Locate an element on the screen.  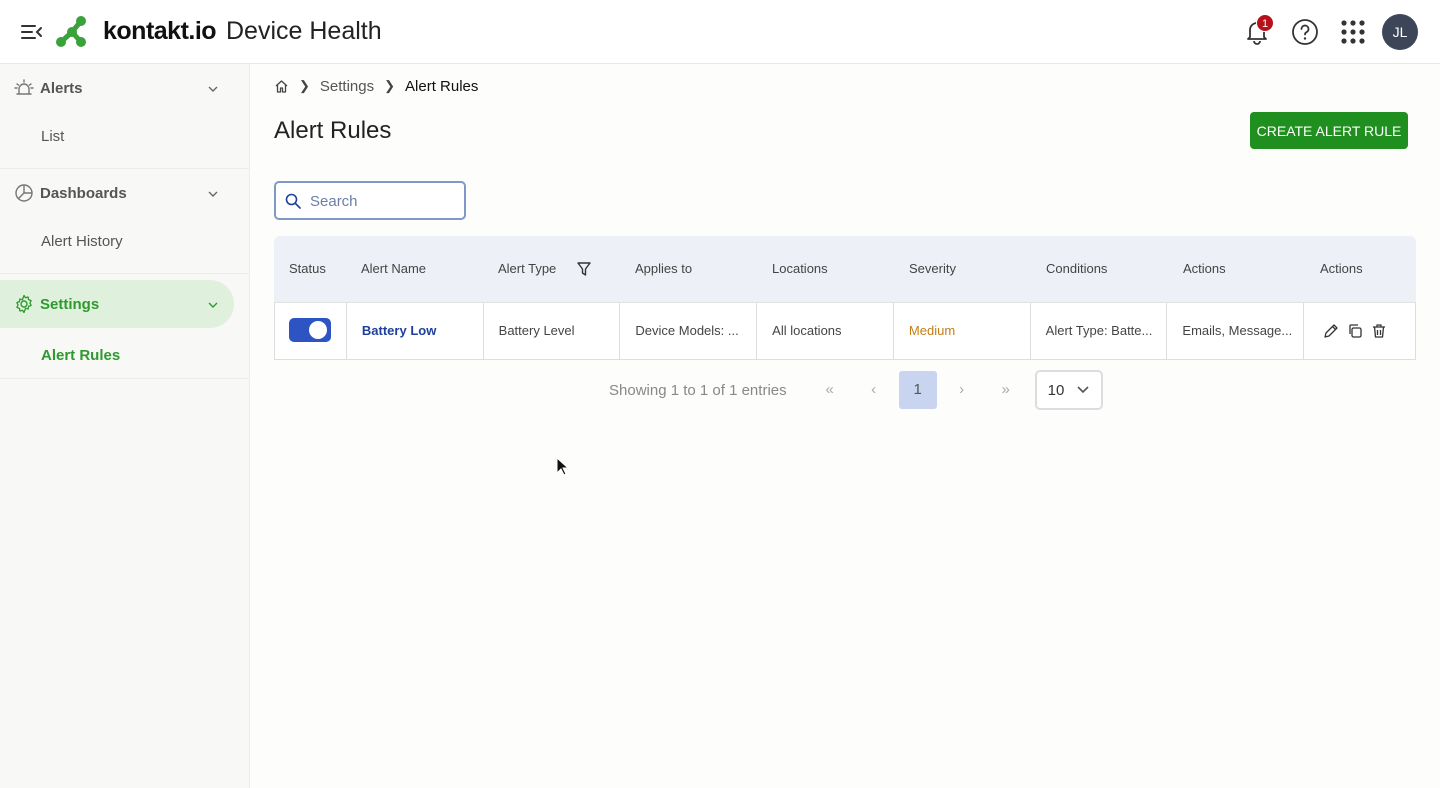
cell-locations: All locations is located at coordinates (825, 331).